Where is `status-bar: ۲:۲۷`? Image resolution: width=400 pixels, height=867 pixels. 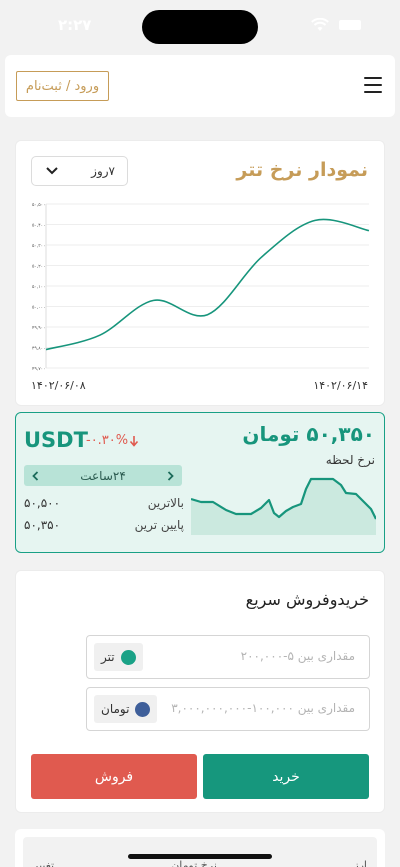 status-bar: ۲:۲۷ is located at coordinates (200, 25).